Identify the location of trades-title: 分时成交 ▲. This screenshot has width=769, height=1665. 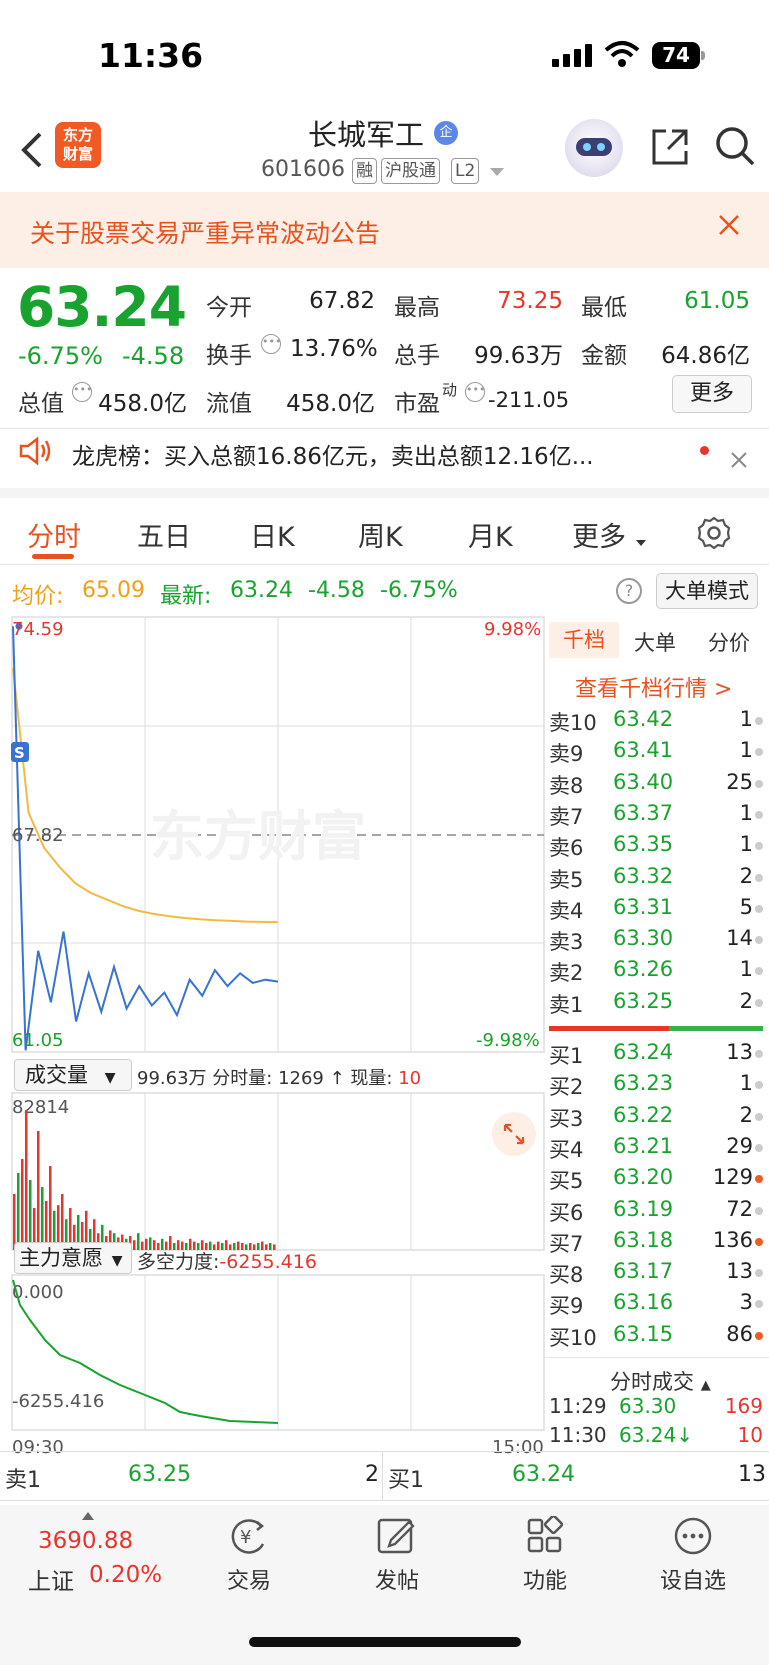
(660, 1381).